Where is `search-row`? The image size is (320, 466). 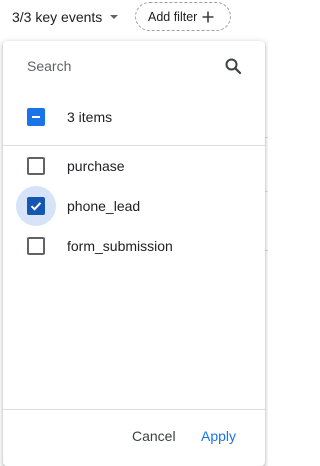
search-row is located at coordinates (134, 66).